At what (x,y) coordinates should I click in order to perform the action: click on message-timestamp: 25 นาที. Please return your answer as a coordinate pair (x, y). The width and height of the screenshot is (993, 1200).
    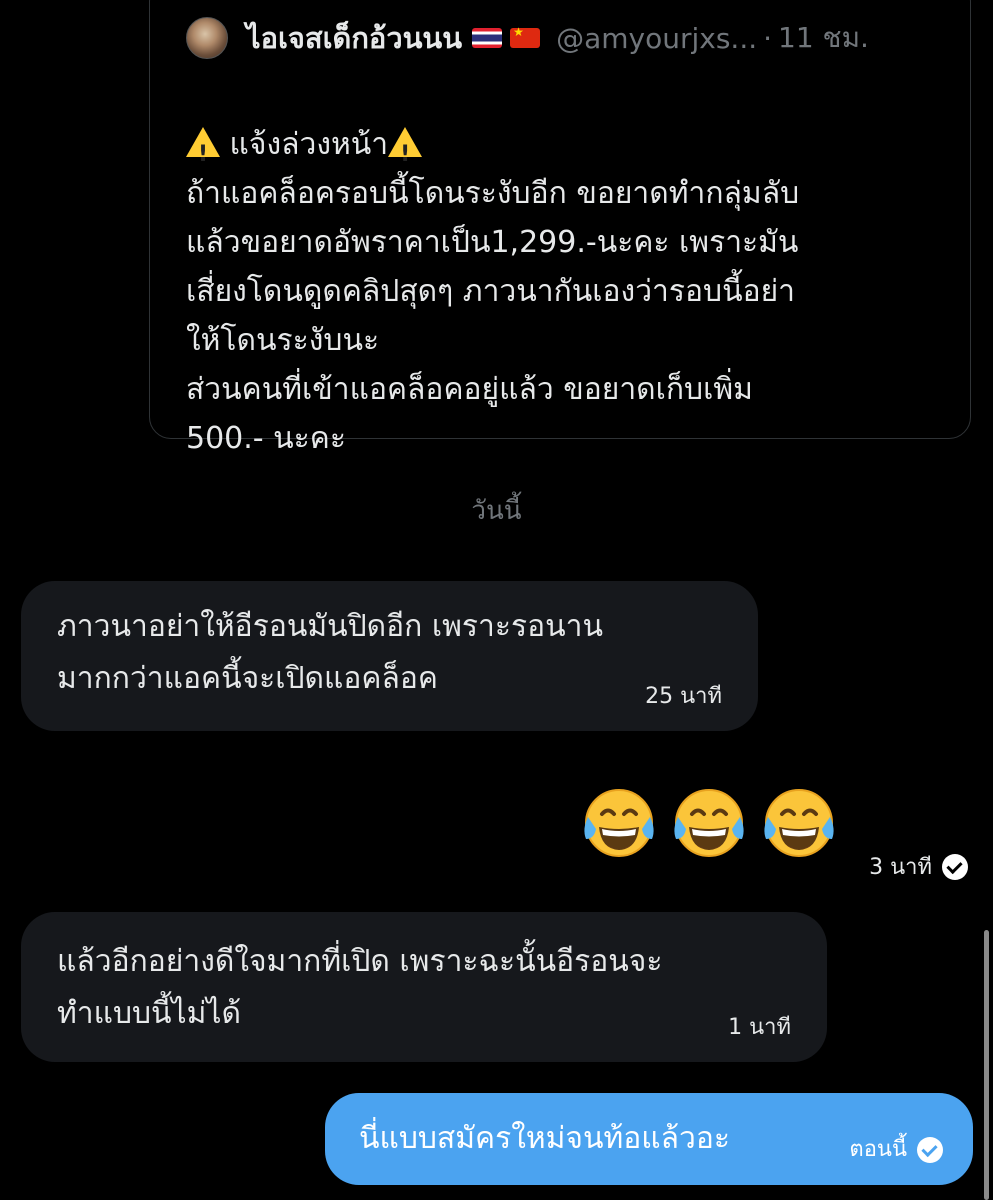
    Looking at the image, I should click on (683, 696).